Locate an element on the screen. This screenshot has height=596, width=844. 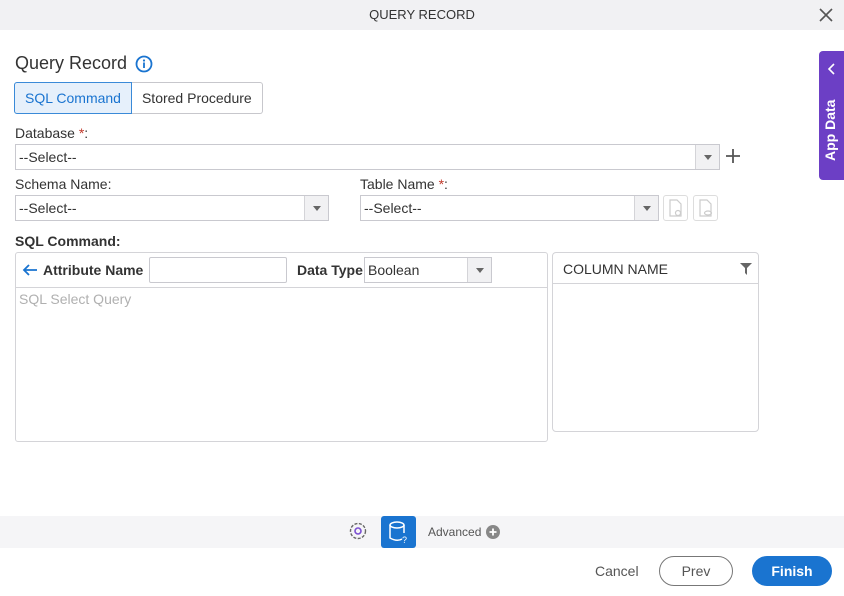
close-icon is located at coordinates (826, 15).